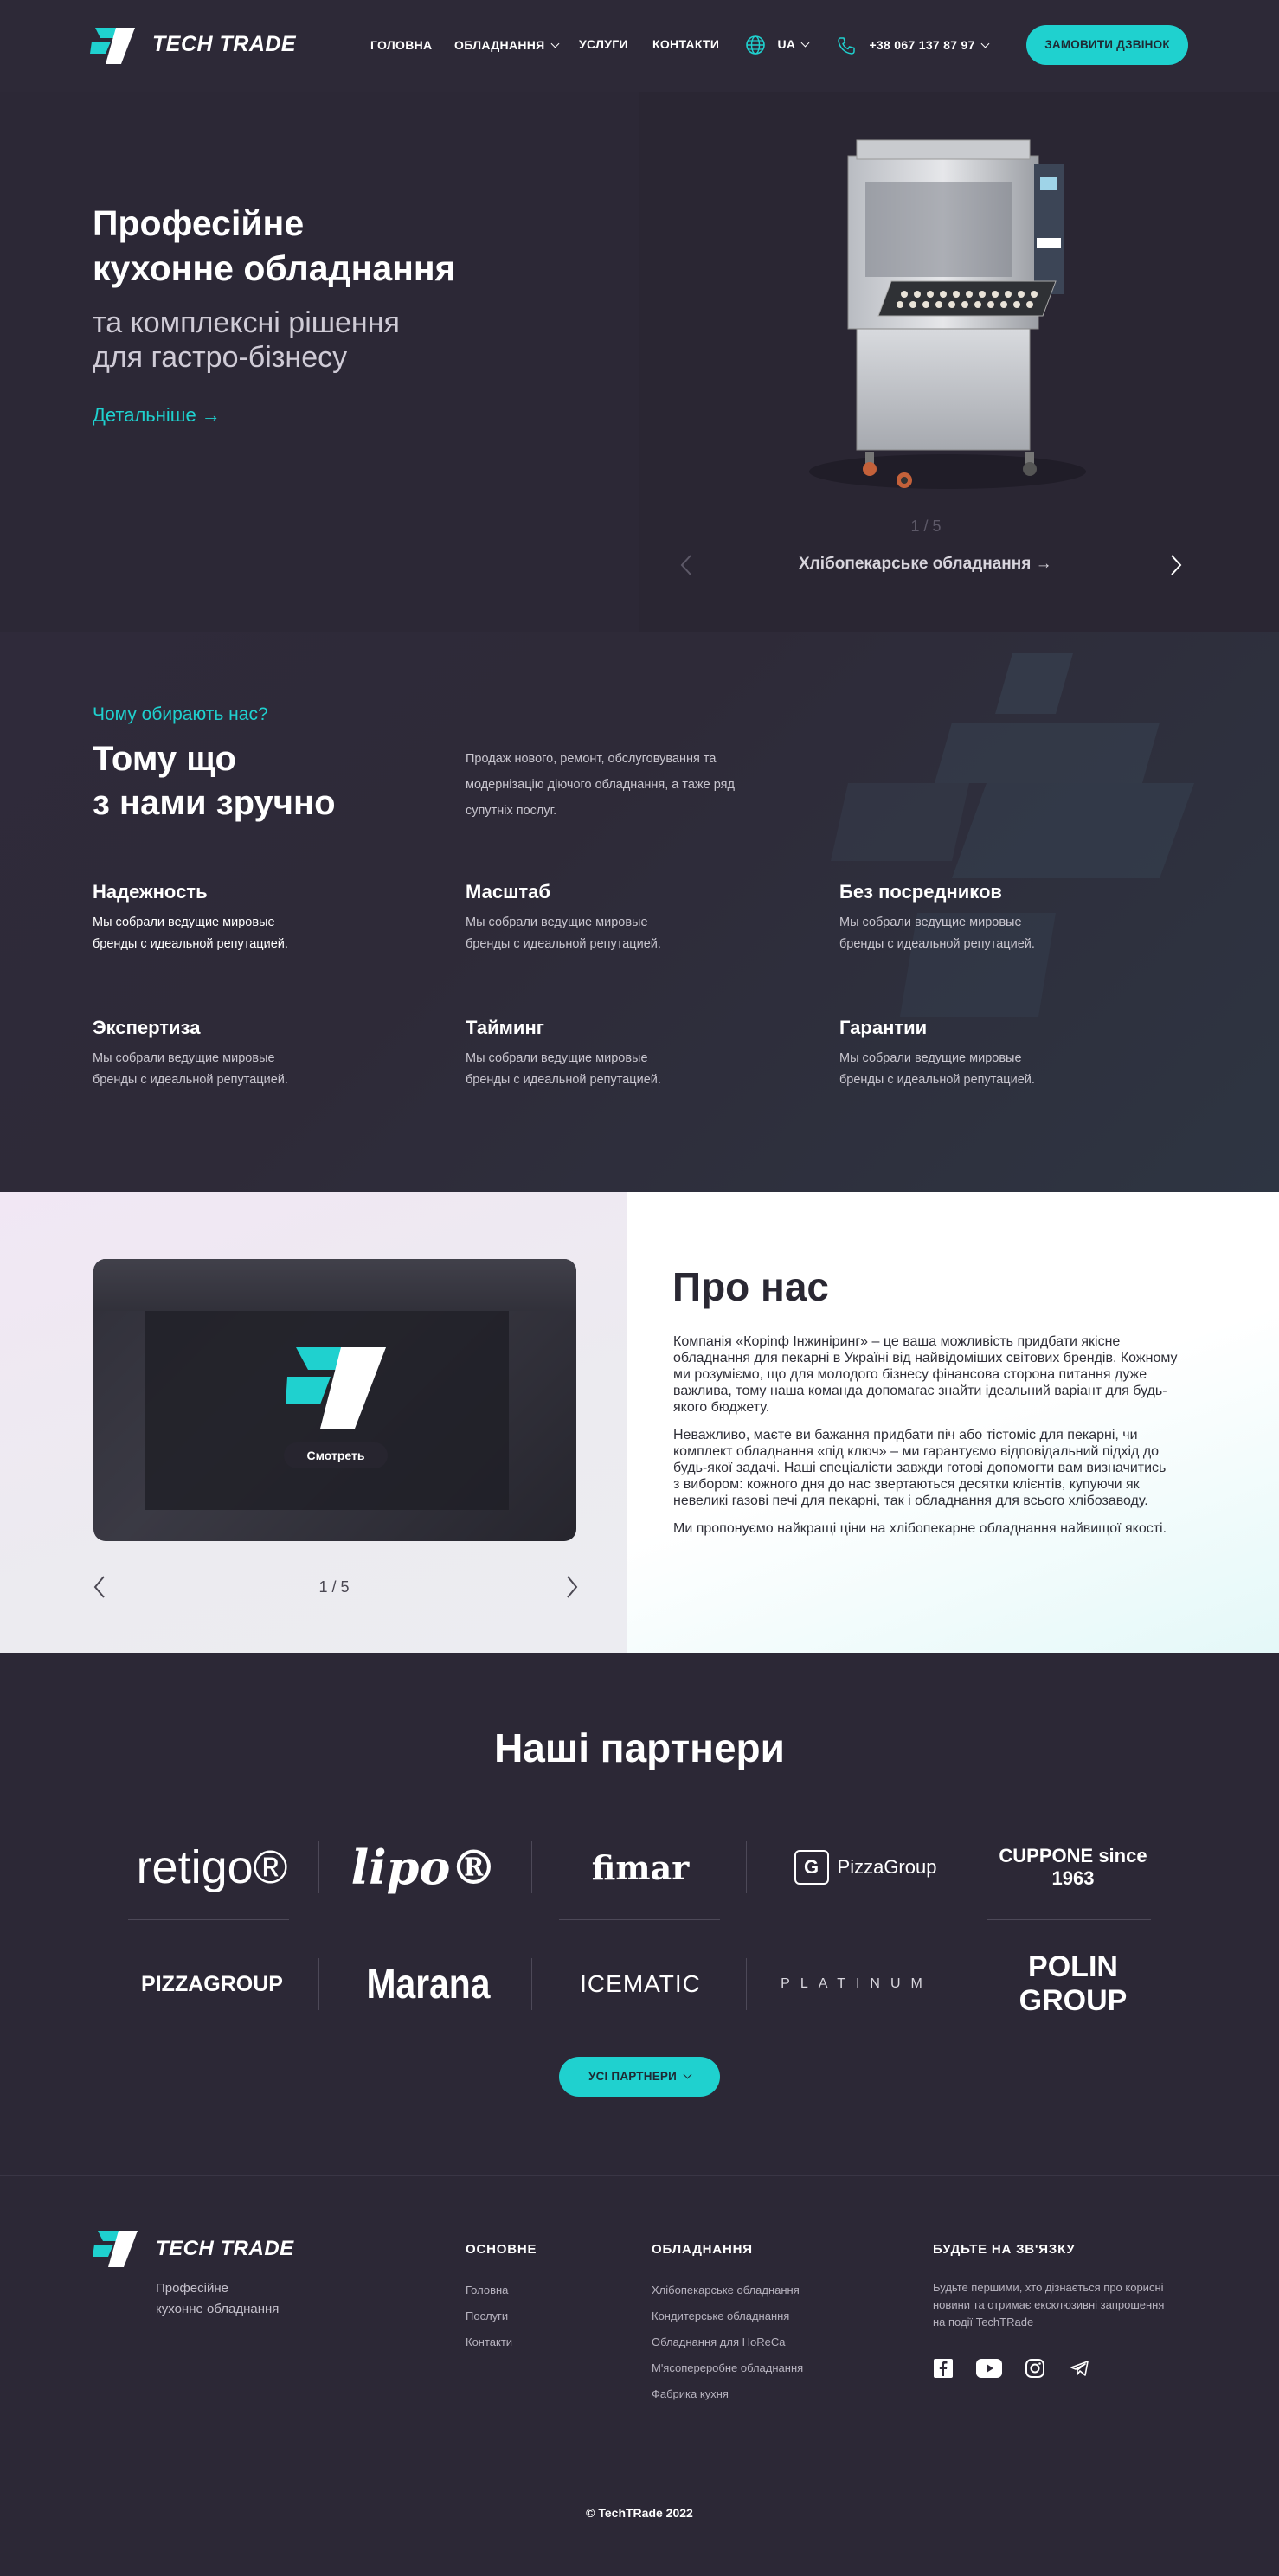 This screenshot has height=2576, width=1279. What do you see at coordinates (214, 803) in the screenshot?
I see `why-title-line2: з нами зручно` at bounding box center [214, 803].